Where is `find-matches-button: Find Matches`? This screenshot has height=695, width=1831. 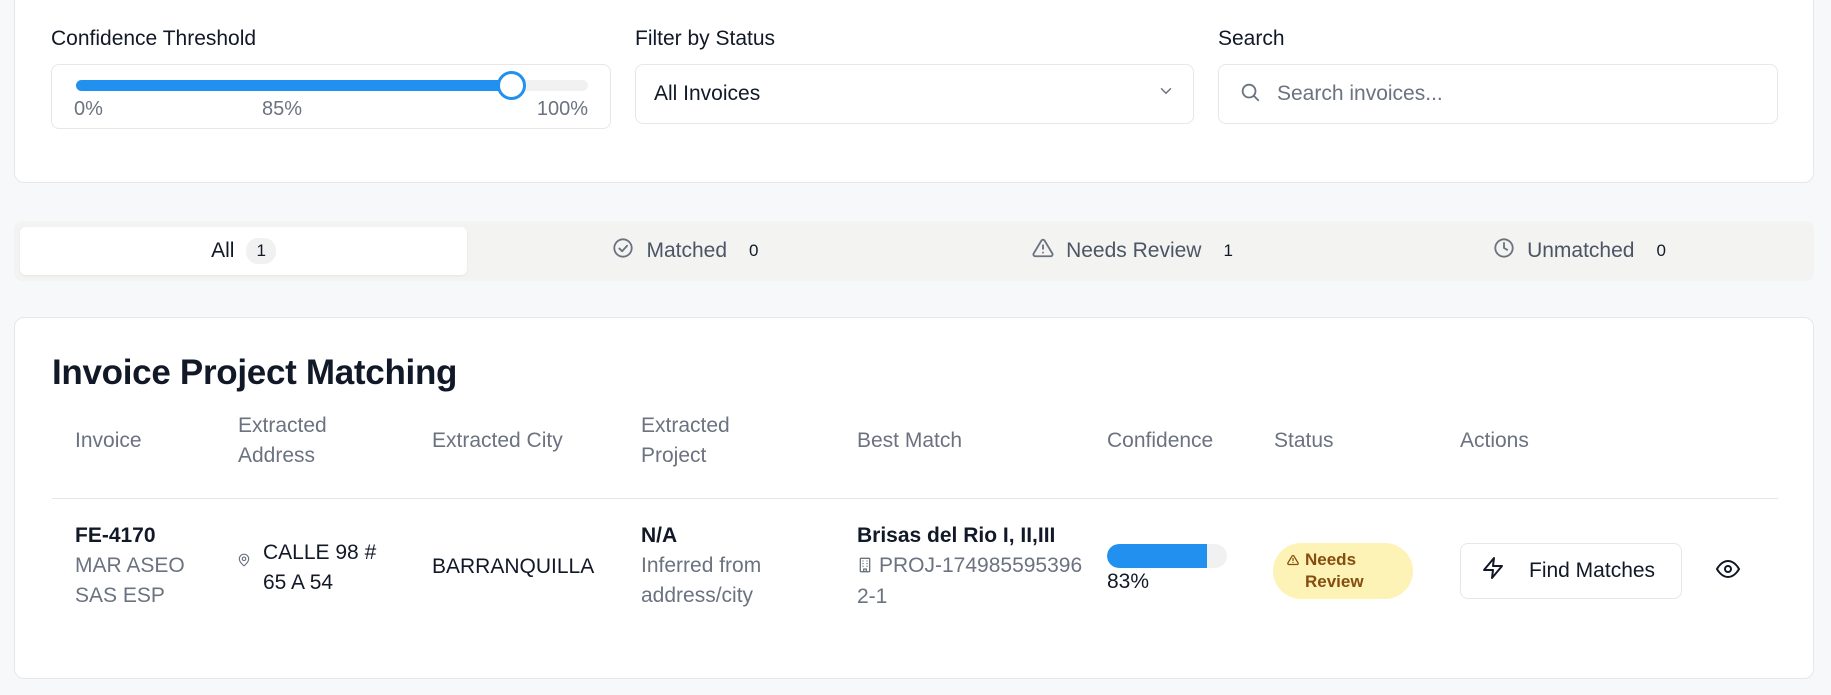 find-matches-button: Find Matches is located at coordinates (1571, 571).